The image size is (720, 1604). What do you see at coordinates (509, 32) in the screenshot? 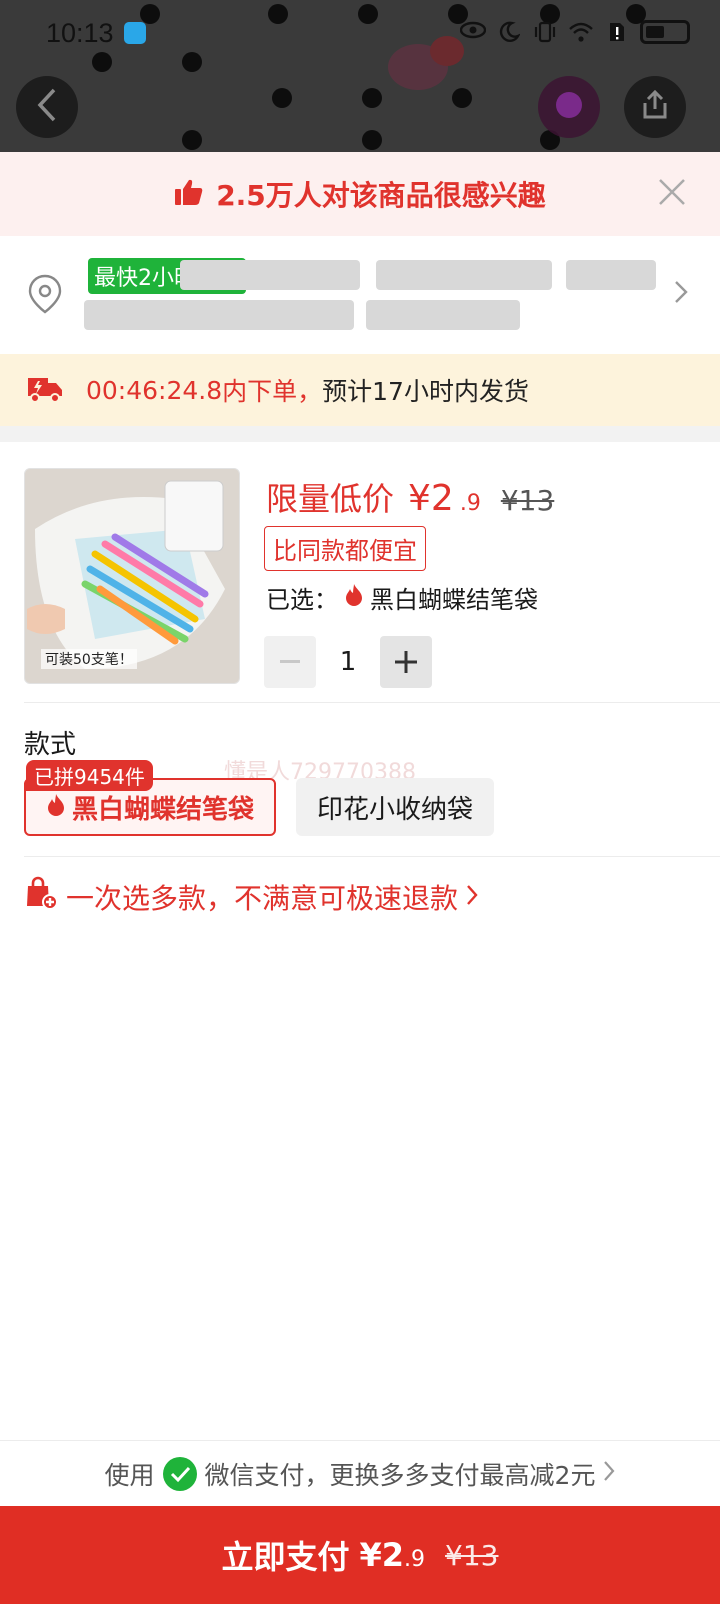
I see `moon-icon` at bounding box center [509, 32].